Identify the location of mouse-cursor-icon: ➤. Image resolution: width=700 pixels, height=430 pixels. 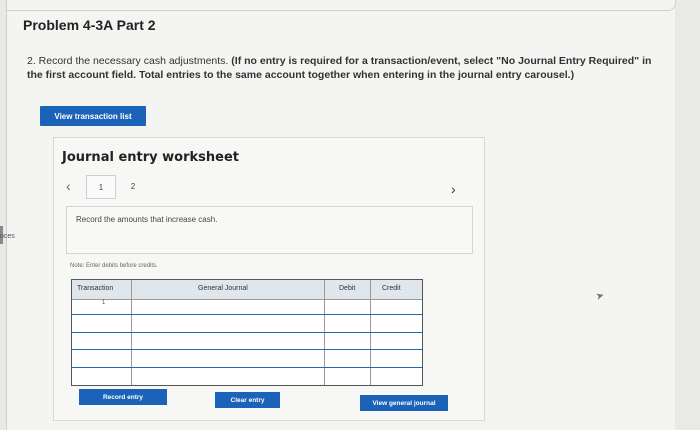
(600, 296).